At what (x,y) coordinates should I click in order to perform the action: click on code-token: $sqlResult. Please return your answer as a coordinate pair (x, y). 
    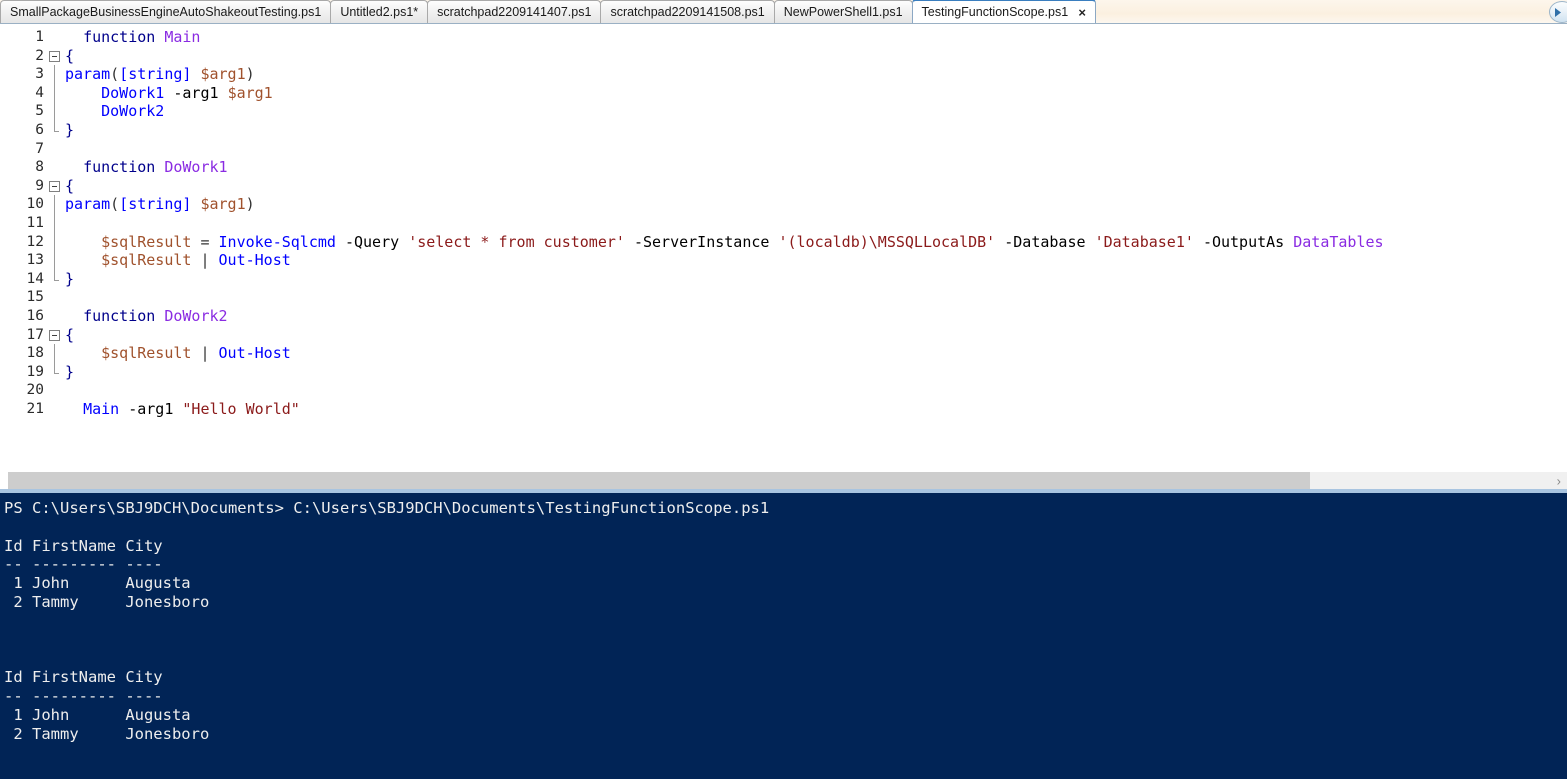
    Looking at the image, I should click on (146, 241).